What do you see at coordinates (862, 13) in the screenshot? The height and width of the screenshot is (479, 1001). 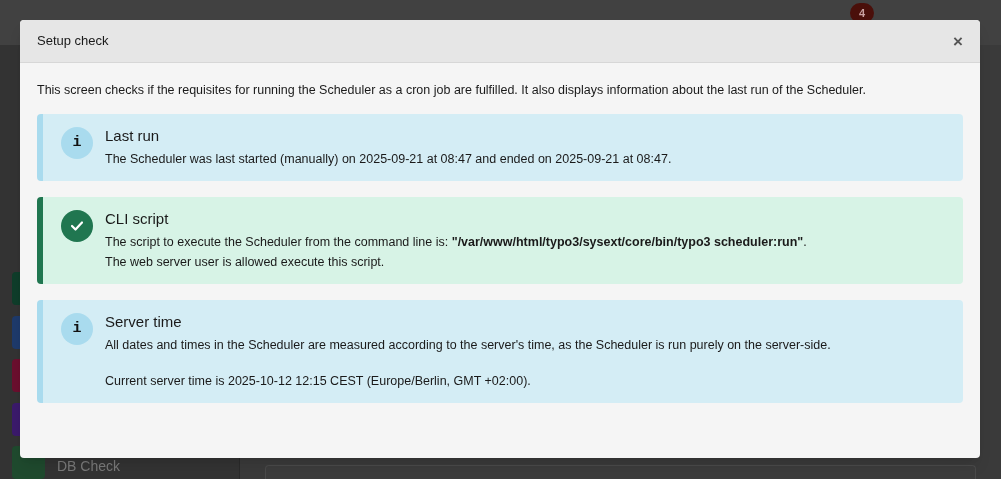 I see `notification-badge: 4` at bounding box center [862, 13].